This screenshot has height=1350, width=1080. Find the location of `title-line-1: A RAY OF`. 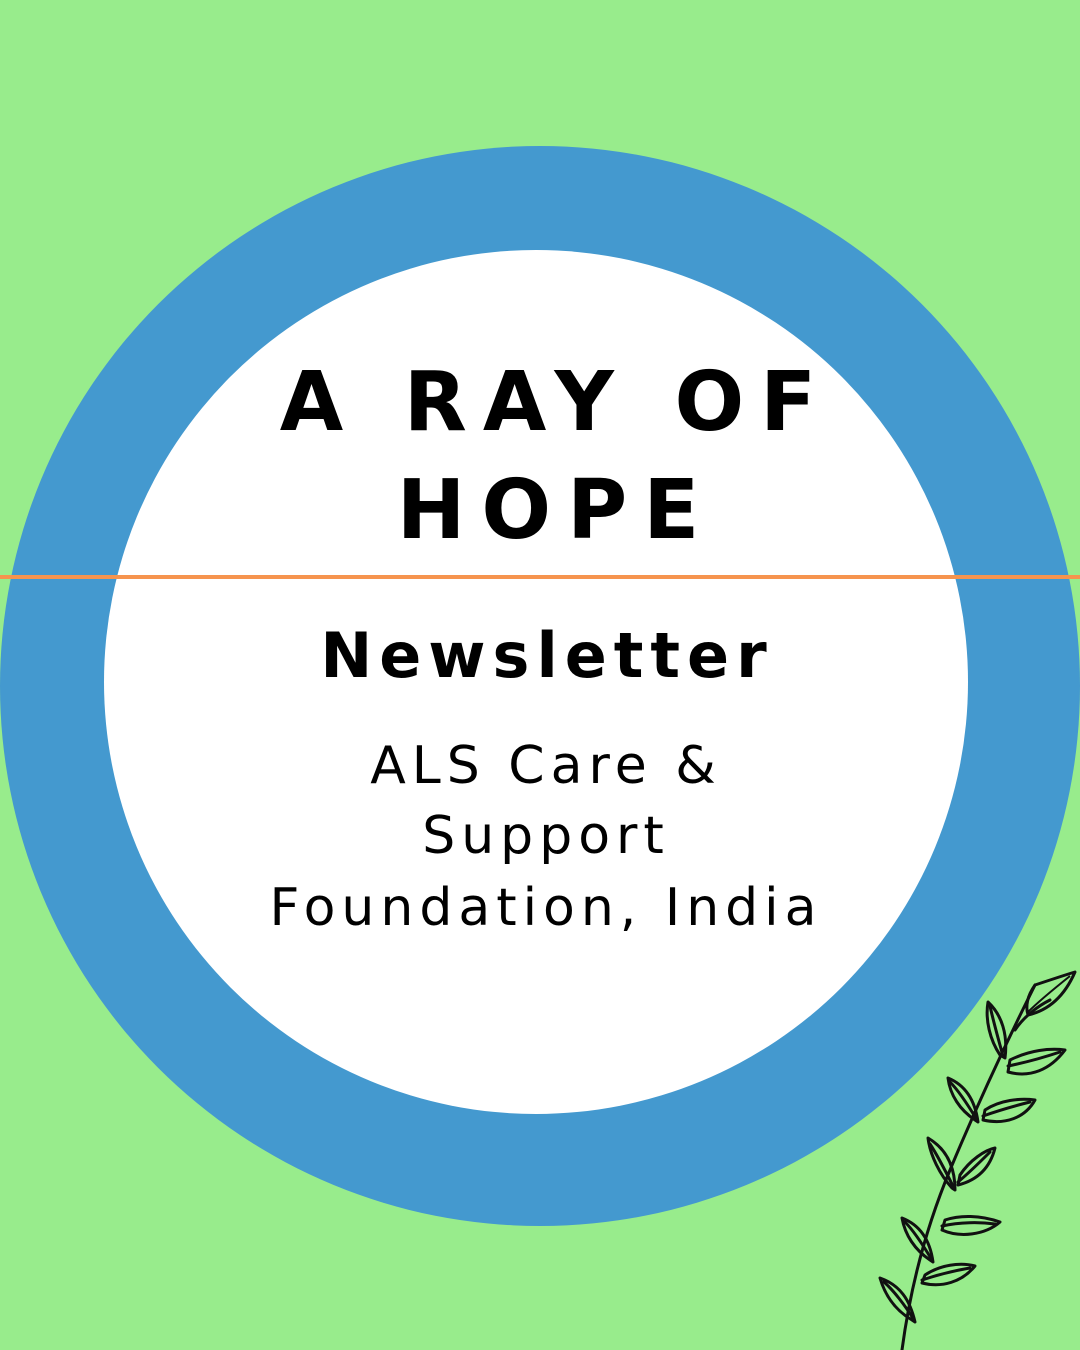

title-line-1: A RAY OF is located at coordinates (556, 402).